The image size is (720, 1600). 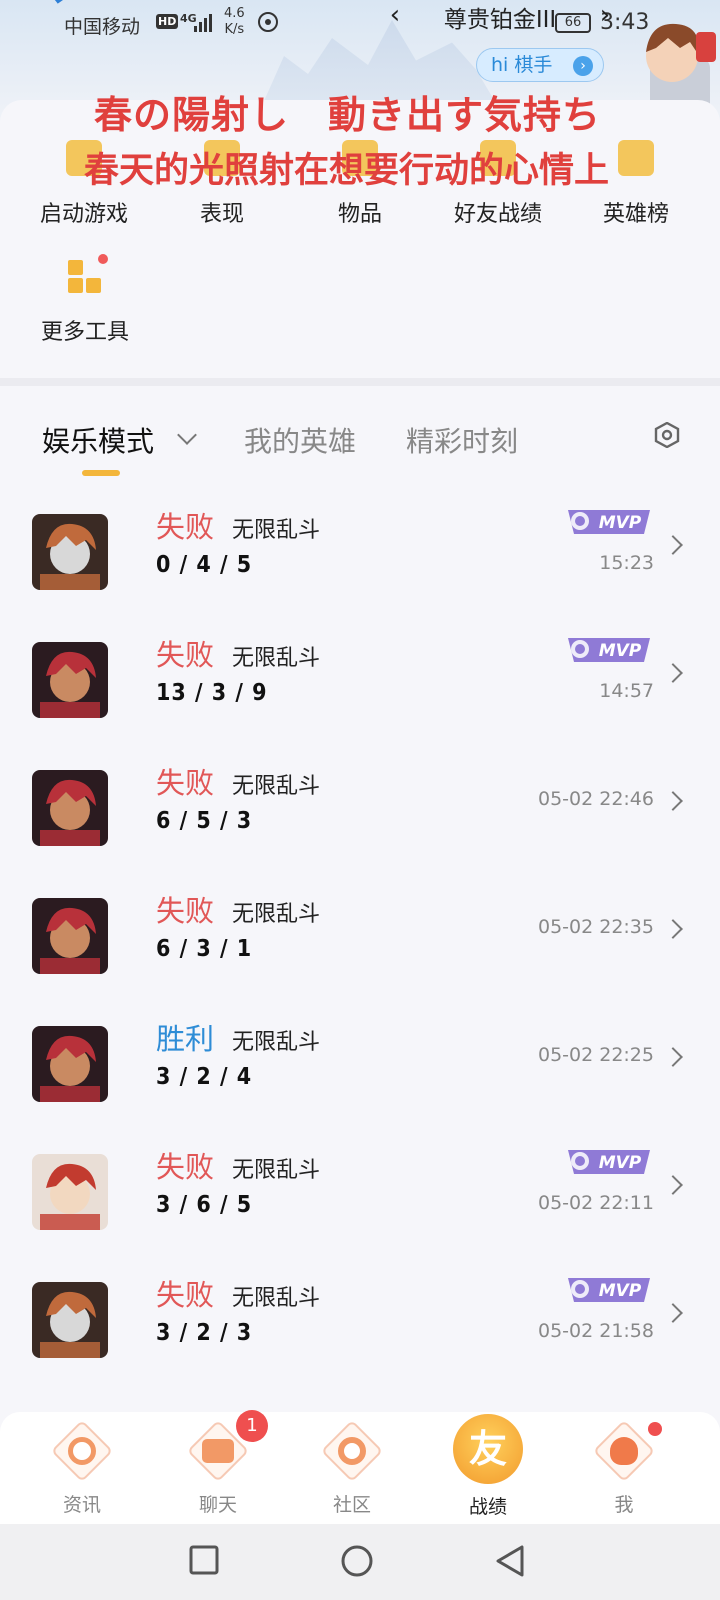 What do you see at coordinates (595, 1203) in the screenshot?
I see `match-time: 05-02 22:11` at bounding box center [595, 1203].